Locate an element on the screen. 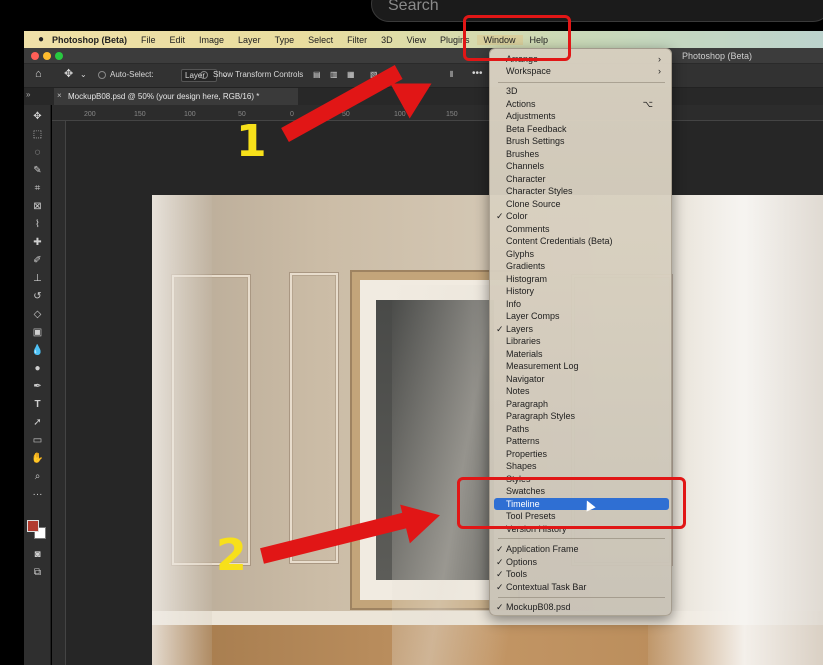 Image resolution: width=823 pixels, height=665 pixels. menu-edit: Edit is located at coordinates (178, 40).